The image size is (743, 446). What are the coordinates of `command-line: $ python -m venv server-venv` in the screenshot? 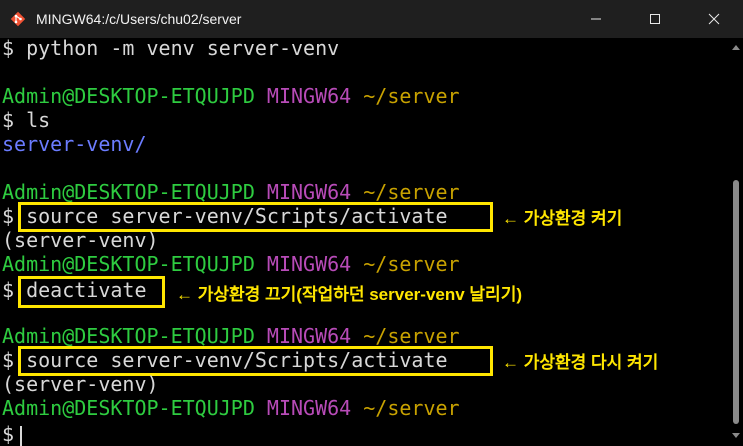 It's located at (170, 48).